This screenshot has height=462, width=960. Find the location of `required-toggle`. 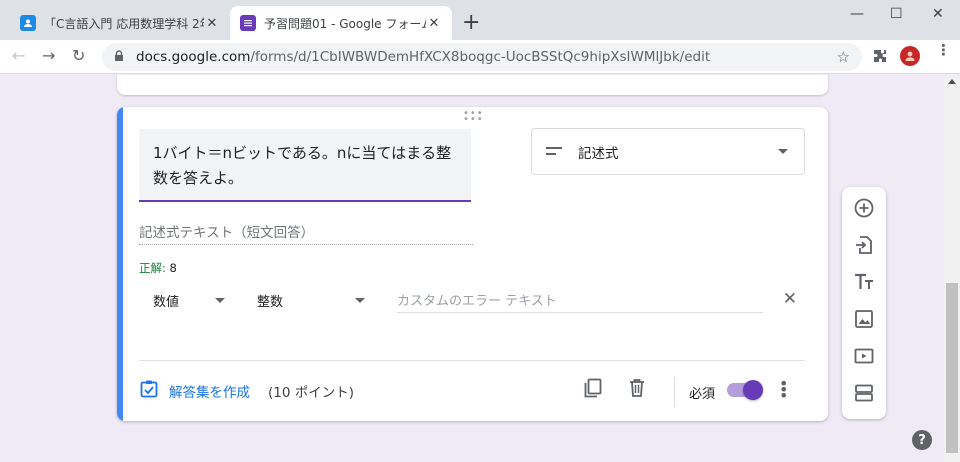

required-toggle is located at coordinates (745, 390).